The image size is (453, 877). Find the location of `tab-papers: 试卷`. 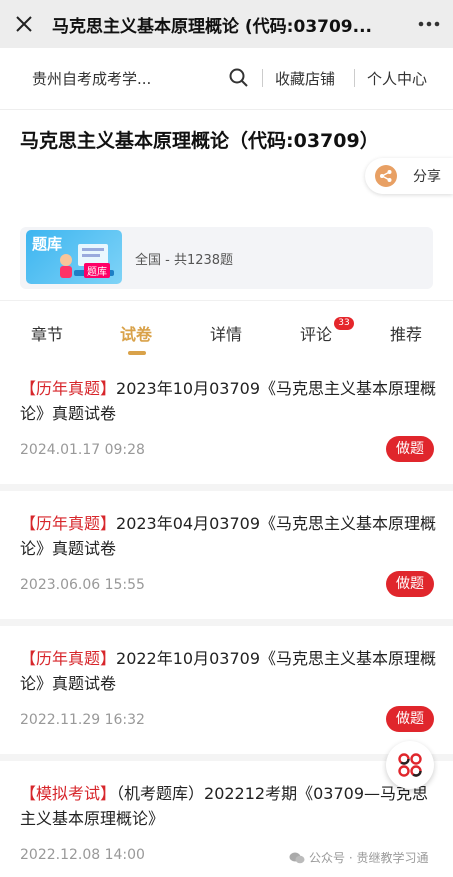

tab-papers: 试卷 is located at coordinates (136, 333).